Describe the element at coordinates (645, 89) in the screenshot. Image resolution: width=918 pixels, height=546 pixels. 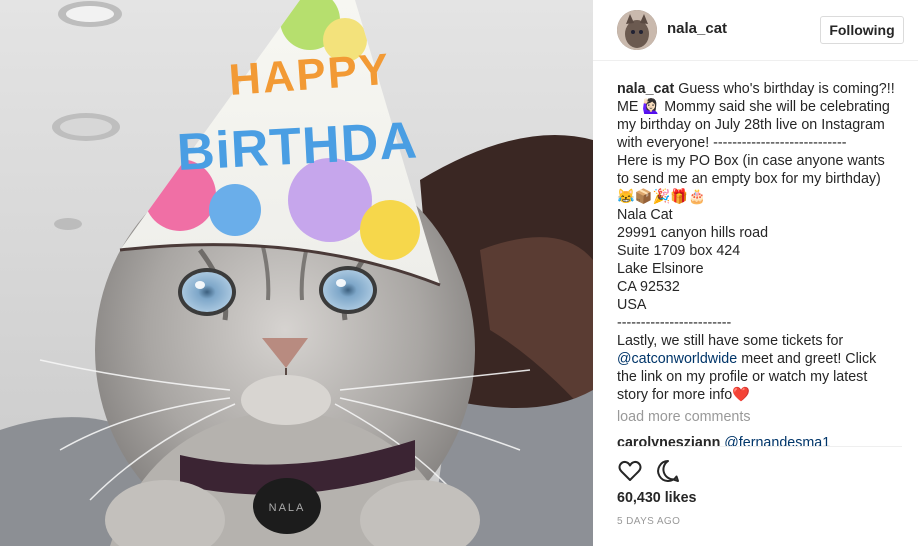
I see `caption-username: nala_cat` at that location.